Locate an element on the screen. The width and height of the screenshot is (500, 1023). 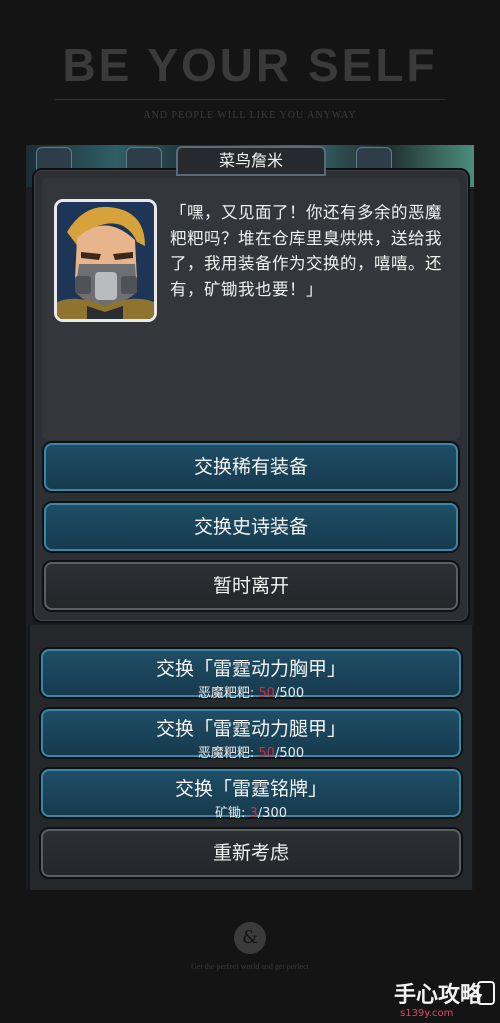
exchange-epic-gear-button: 交换史诗装备 is located at coordinates (251, 527).